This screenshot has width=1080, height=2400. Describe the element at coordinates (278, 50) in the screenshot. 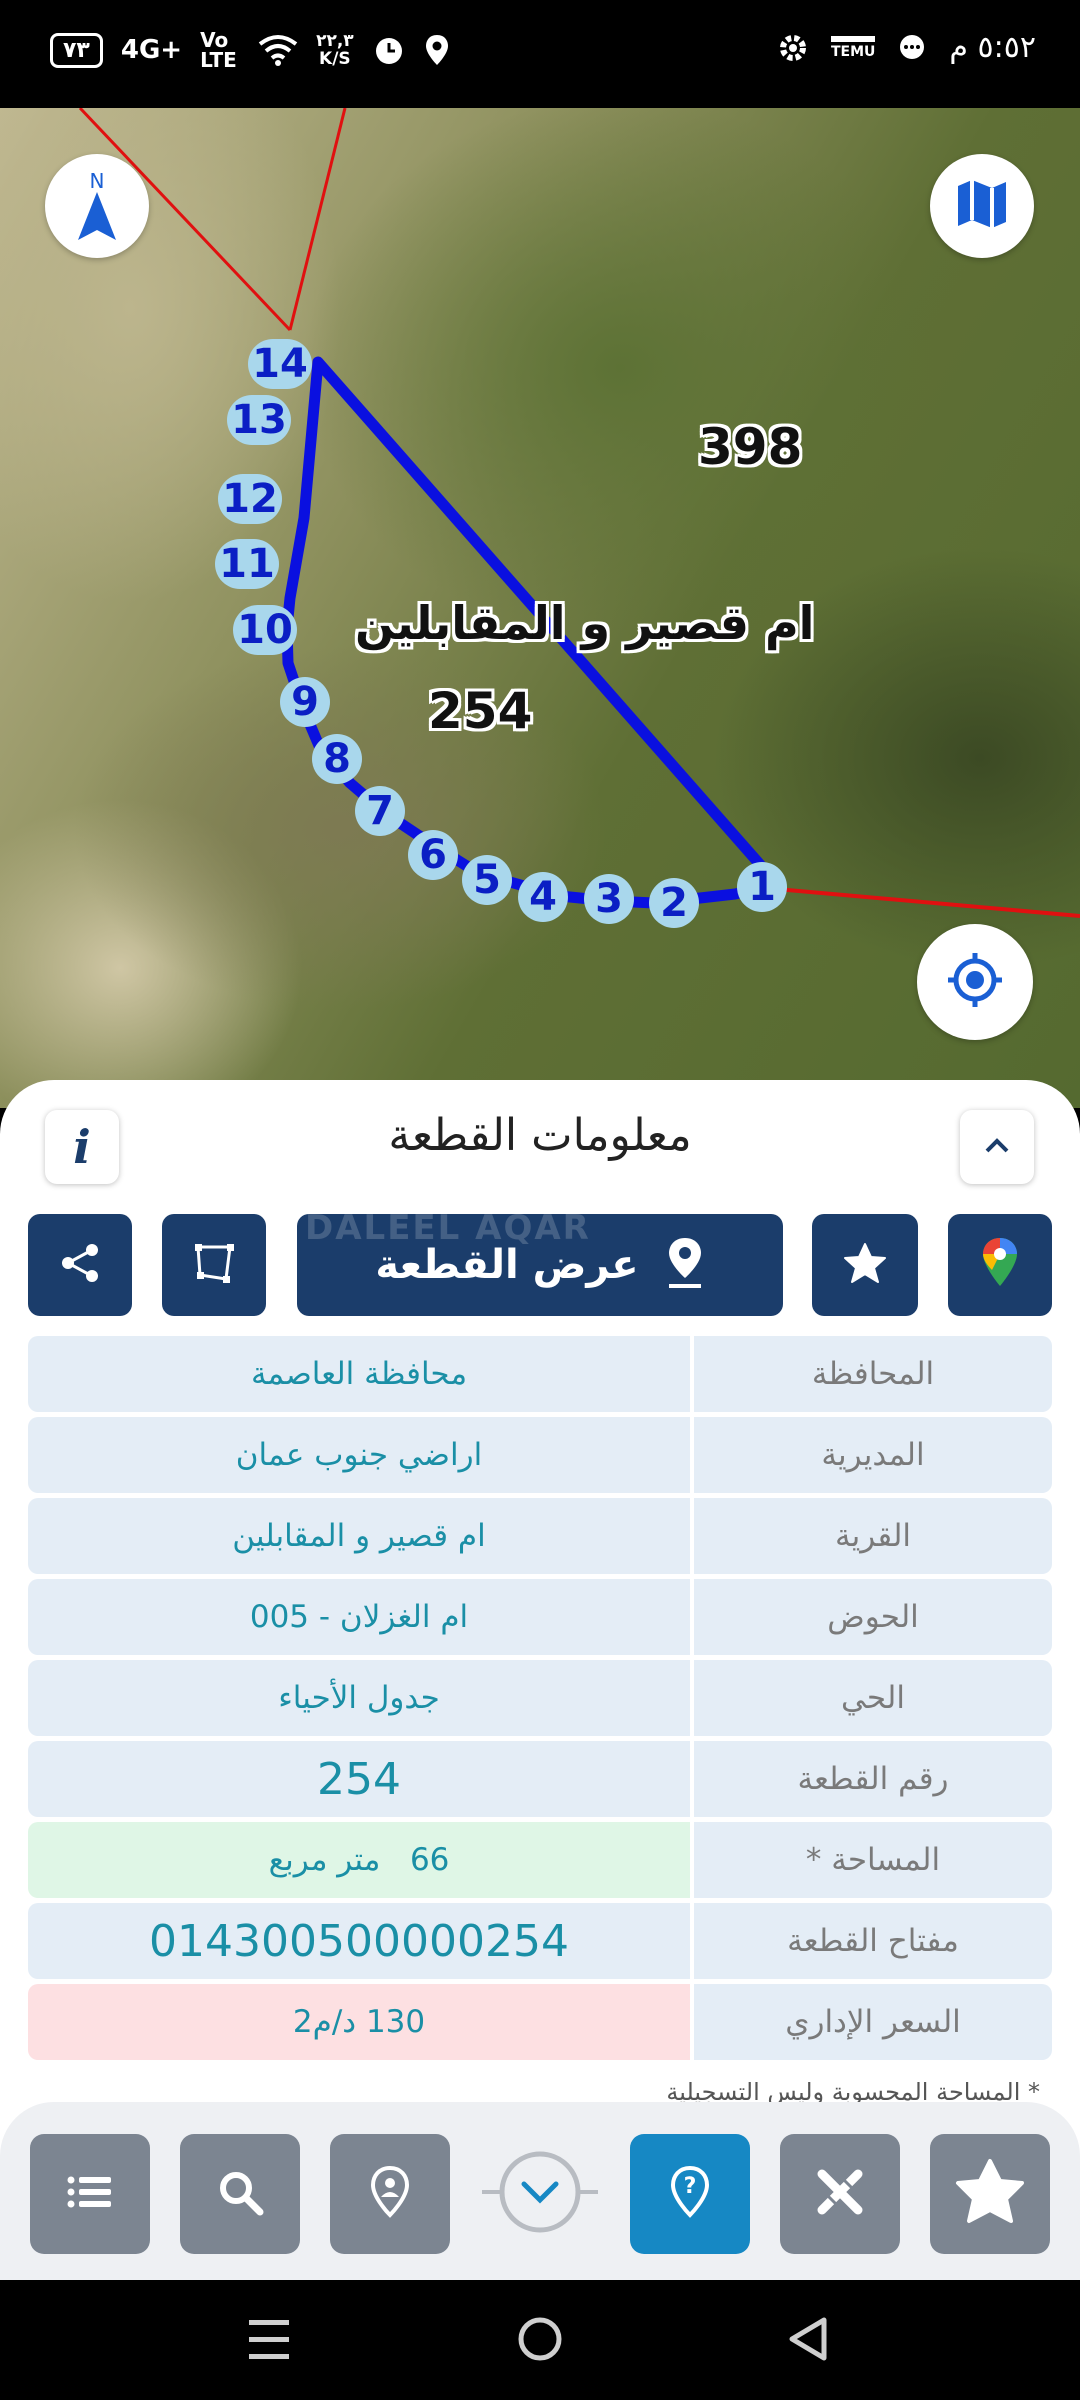

I see `wifi-icon` at that location.